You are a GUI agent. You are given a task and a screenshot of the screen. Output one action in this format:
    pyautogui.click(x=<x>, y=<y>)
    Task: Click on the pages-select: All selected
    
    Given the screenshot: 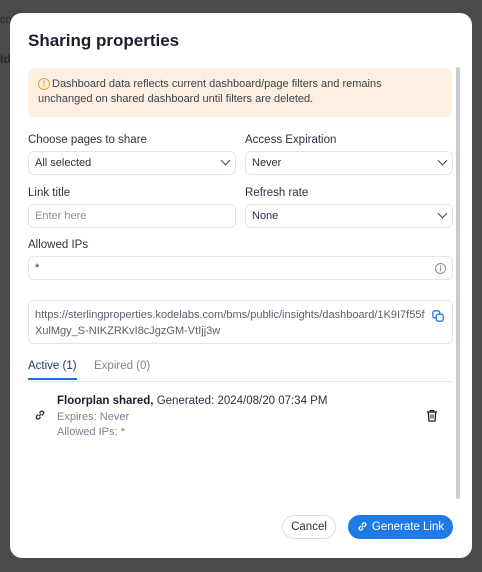 What is the action you would take?
    pyautogui.click(x=132, y=163)
    